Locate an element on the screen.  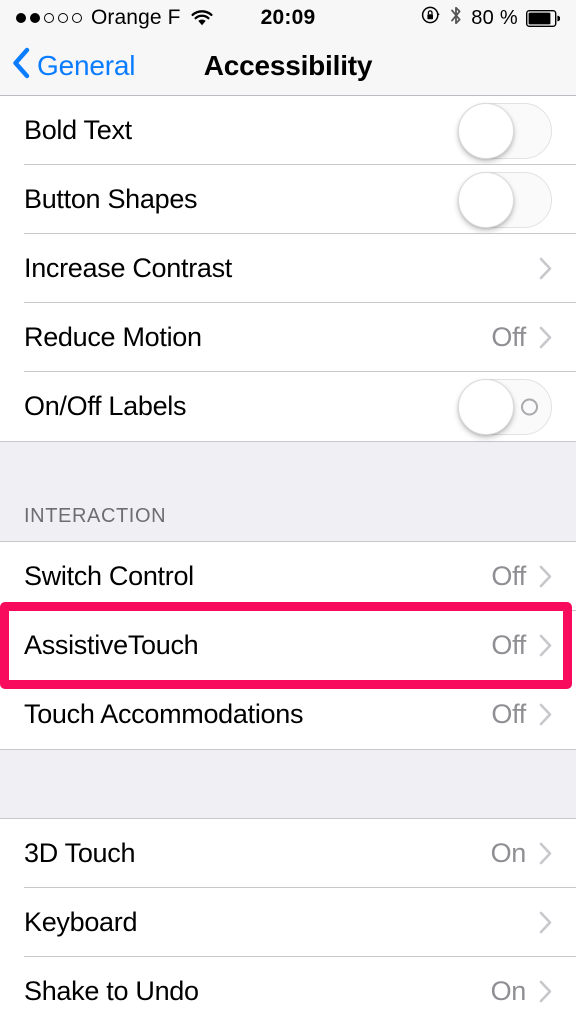
section-header-label: INTERACTION is located at coordinates (95, 516).